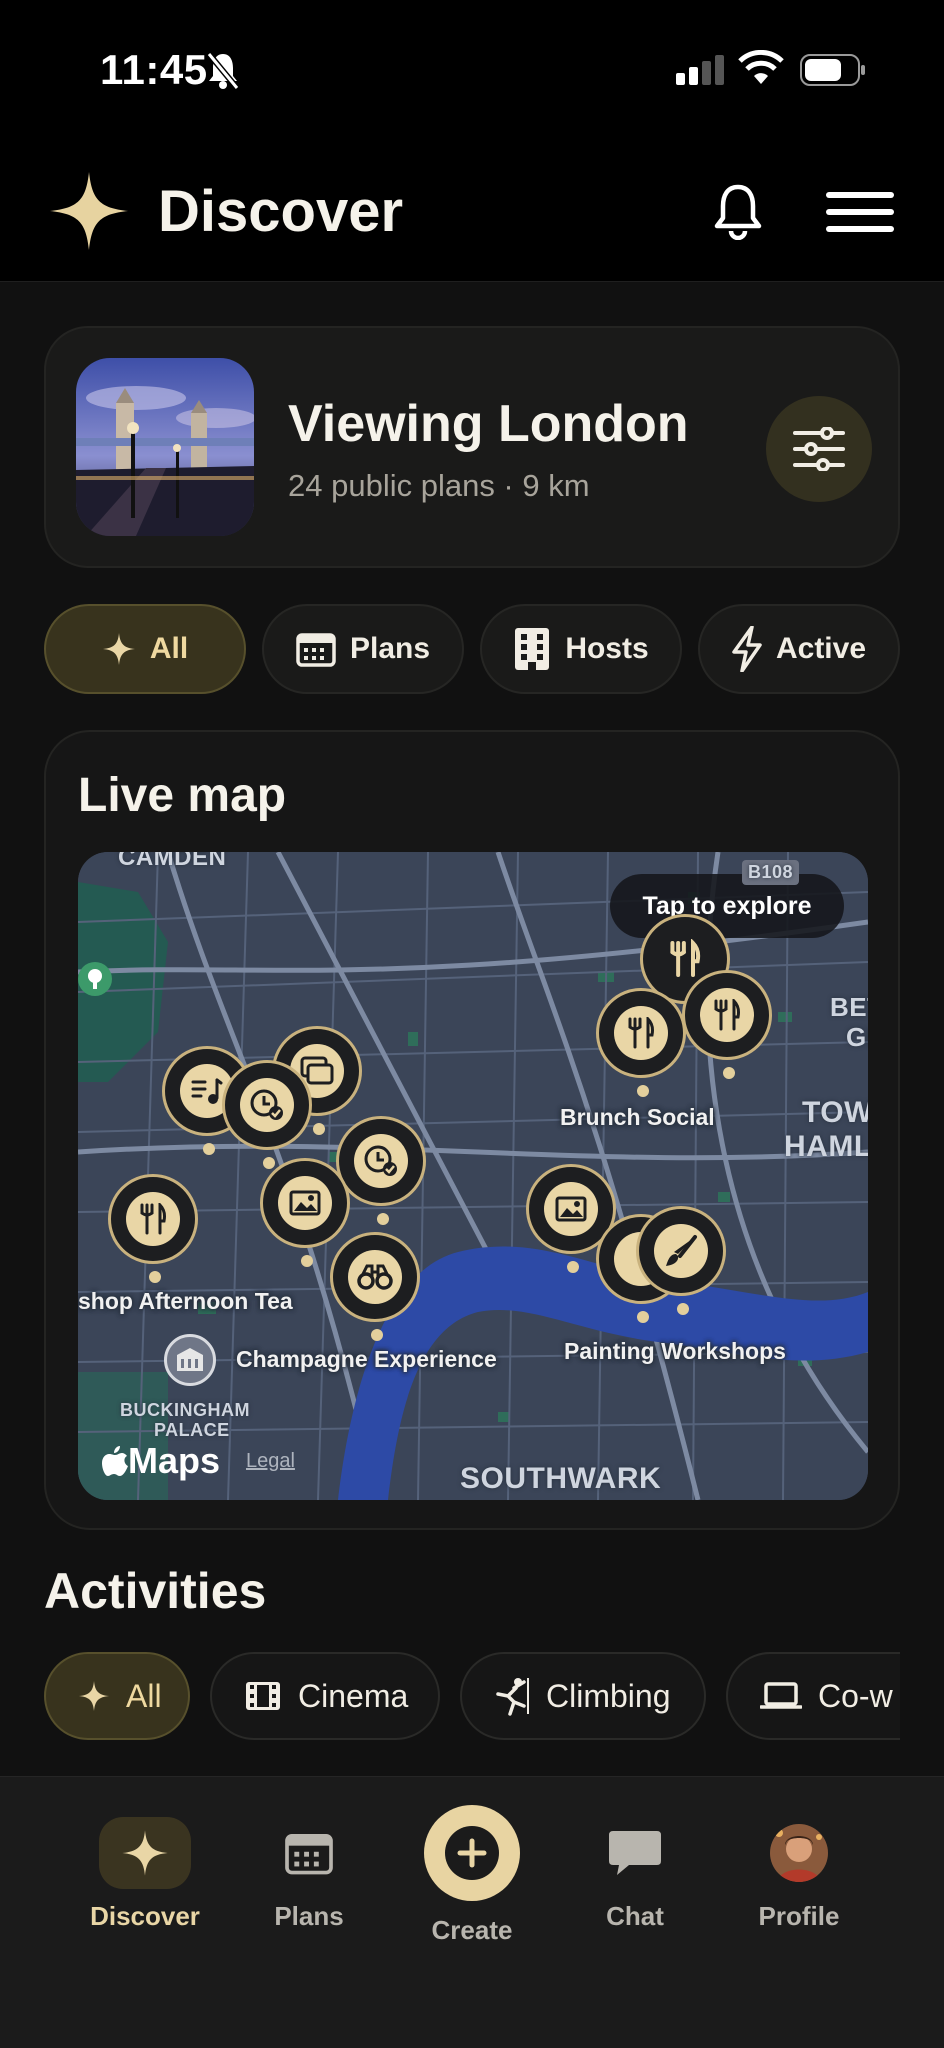 The width and height of the screenshot is (944, 2048). What do you see at coordinates (190, 1360) in the screenshot?
I see `palace-icon` at bounding box center [190, 1360].